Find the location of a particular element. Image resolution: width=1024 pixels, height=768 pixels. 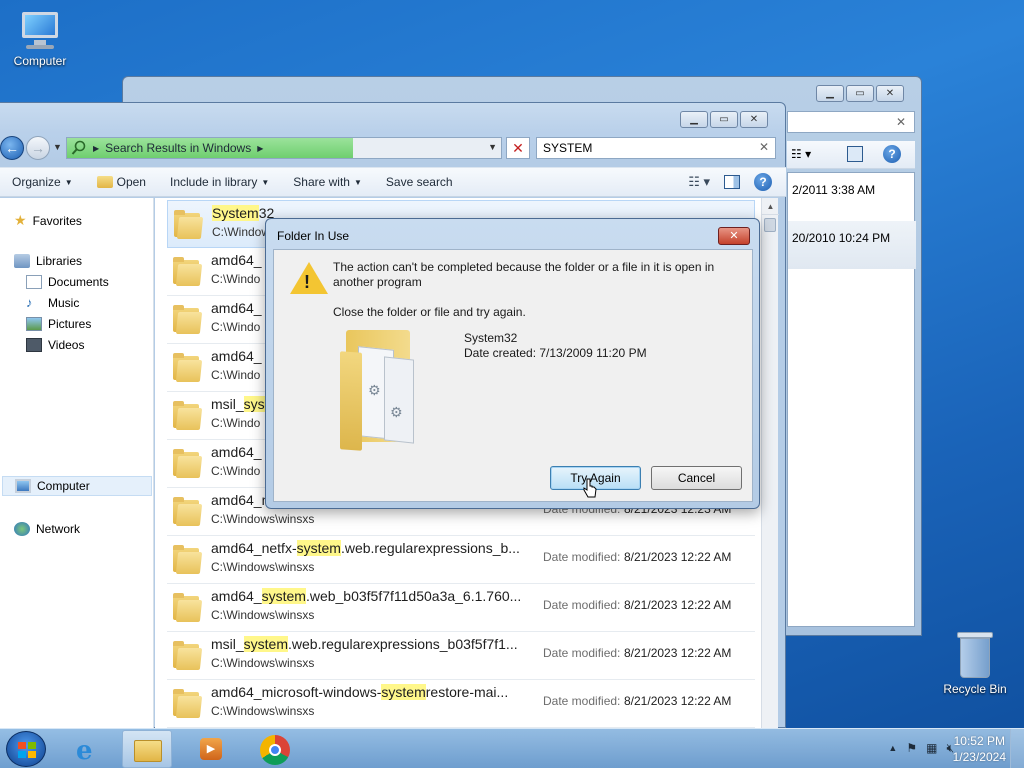

scroll-thumb is located at coordinates (770, 225).